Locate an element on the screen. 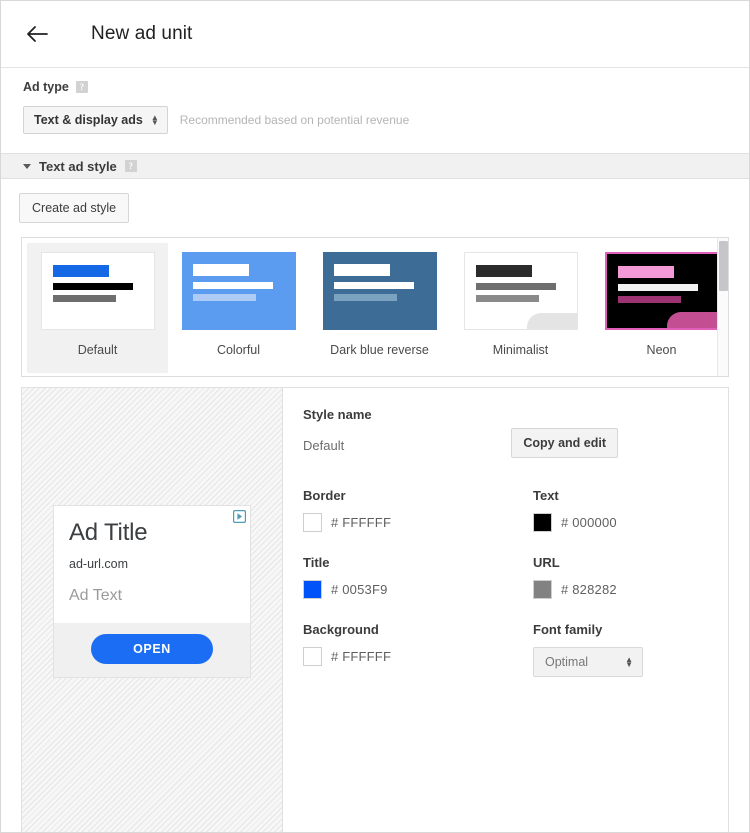  ad-type-recommendation: Recommended based on potential revenue is located at coordinates (294, 120).